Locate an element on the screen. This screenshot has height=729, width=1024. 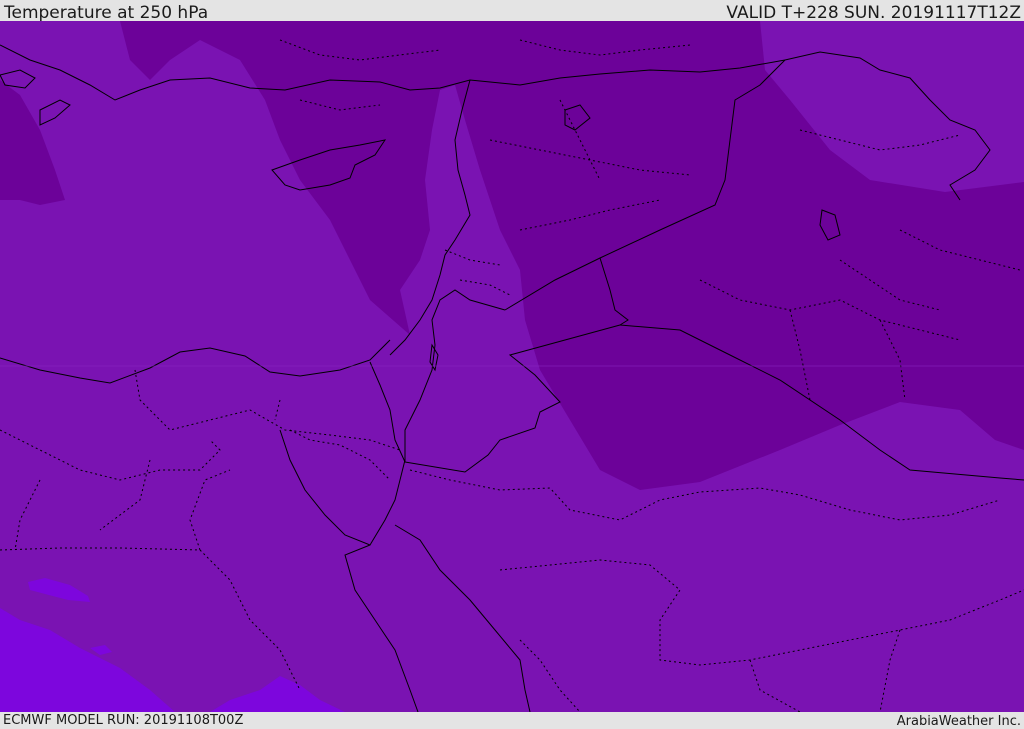
valid-time: VALID T+228 SUN. 20191117T12Z is located at coordinates (873, 13).